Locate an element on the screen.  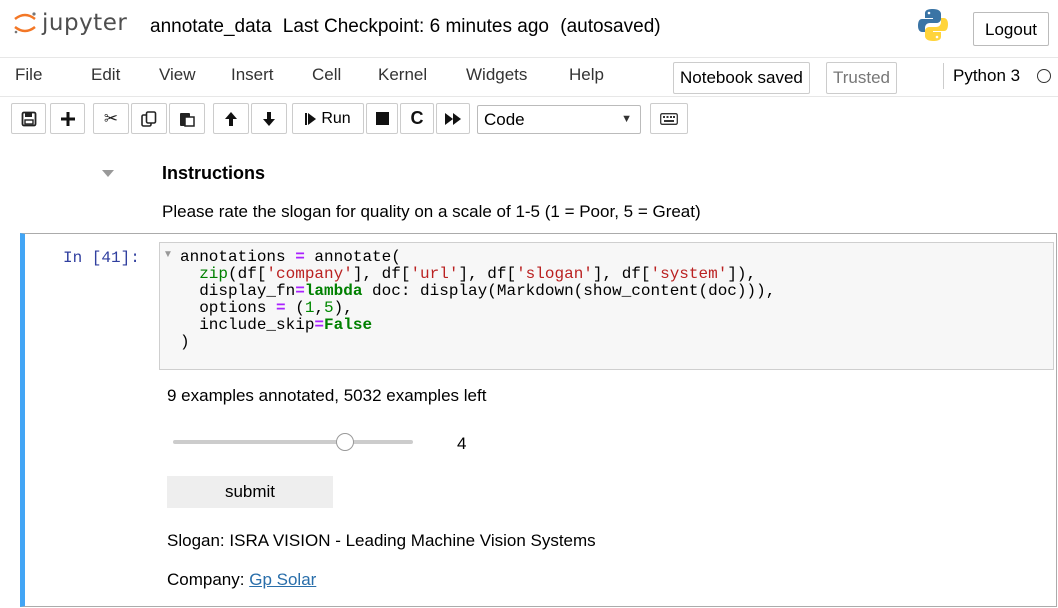
slider-track is located at coordinates (293, 442).